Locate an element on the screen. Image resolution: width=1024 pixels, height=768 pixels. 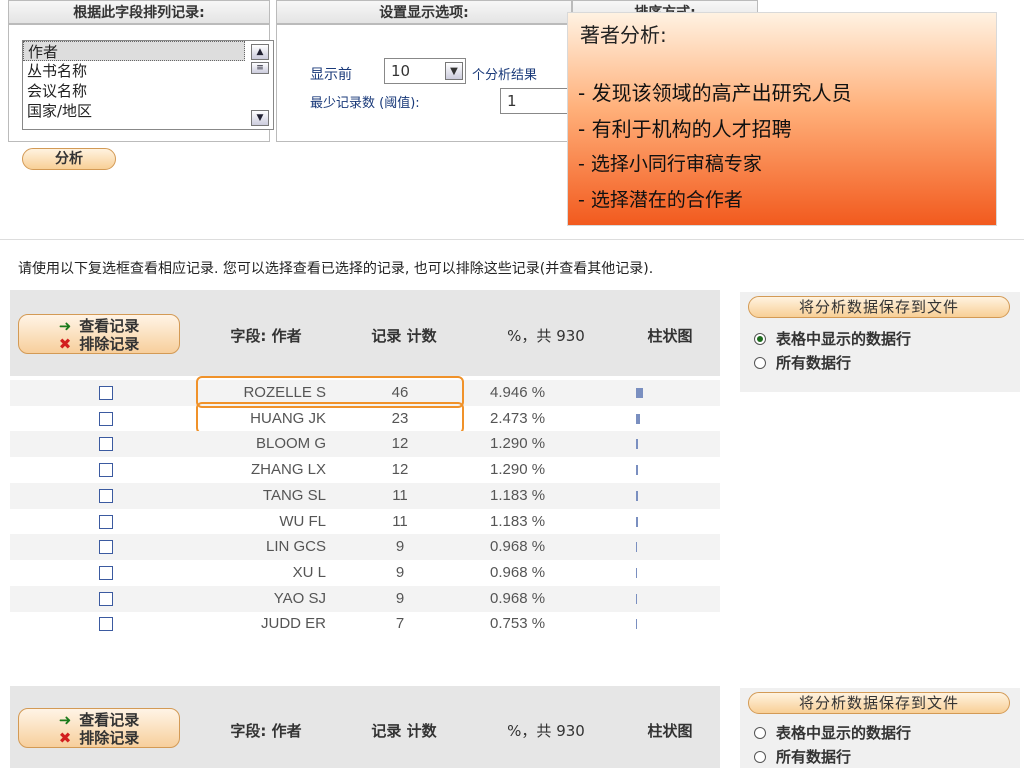
table-row: LIN GCS 9 0.968 % is located at coordinates (365, 547).